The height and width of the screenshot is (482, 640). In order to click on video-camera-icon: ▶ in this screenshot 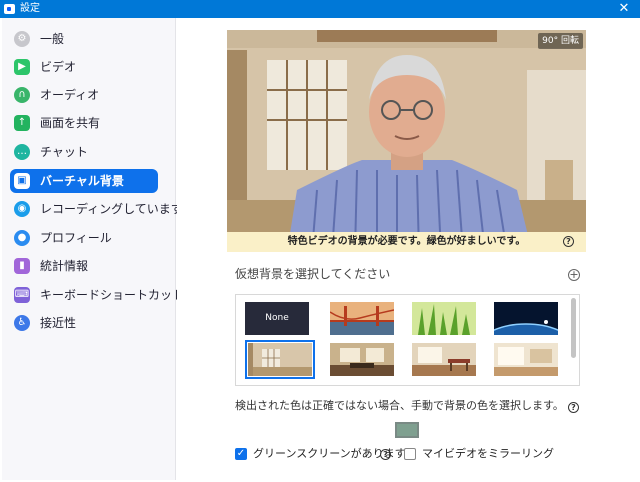, I will do `click(22, 67)`.